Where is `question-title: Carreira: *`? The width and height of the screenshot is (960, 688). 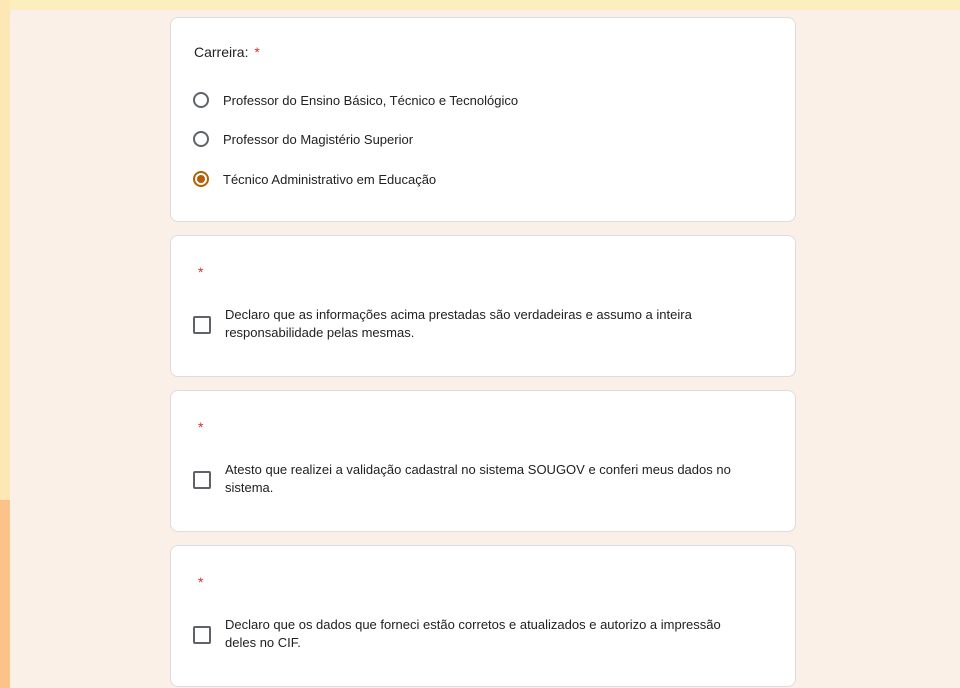
question-title: Carreira: * is located at coordinates (227, 52).